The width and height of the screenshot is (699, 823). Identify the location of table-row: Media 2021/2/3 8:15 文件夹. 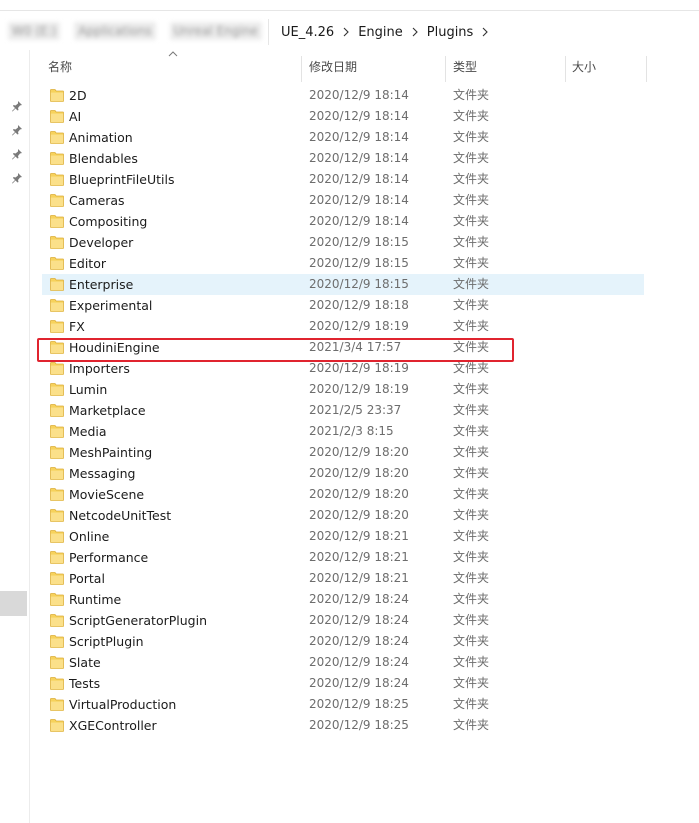
(343, 431).